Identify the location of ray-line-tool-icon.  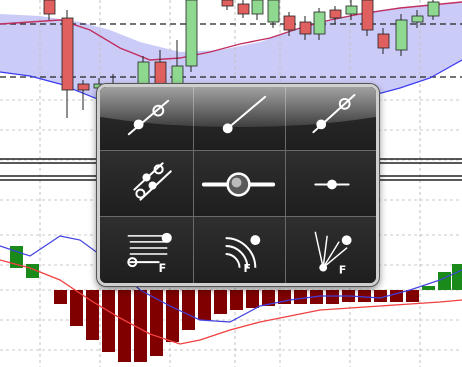
(244, 114).